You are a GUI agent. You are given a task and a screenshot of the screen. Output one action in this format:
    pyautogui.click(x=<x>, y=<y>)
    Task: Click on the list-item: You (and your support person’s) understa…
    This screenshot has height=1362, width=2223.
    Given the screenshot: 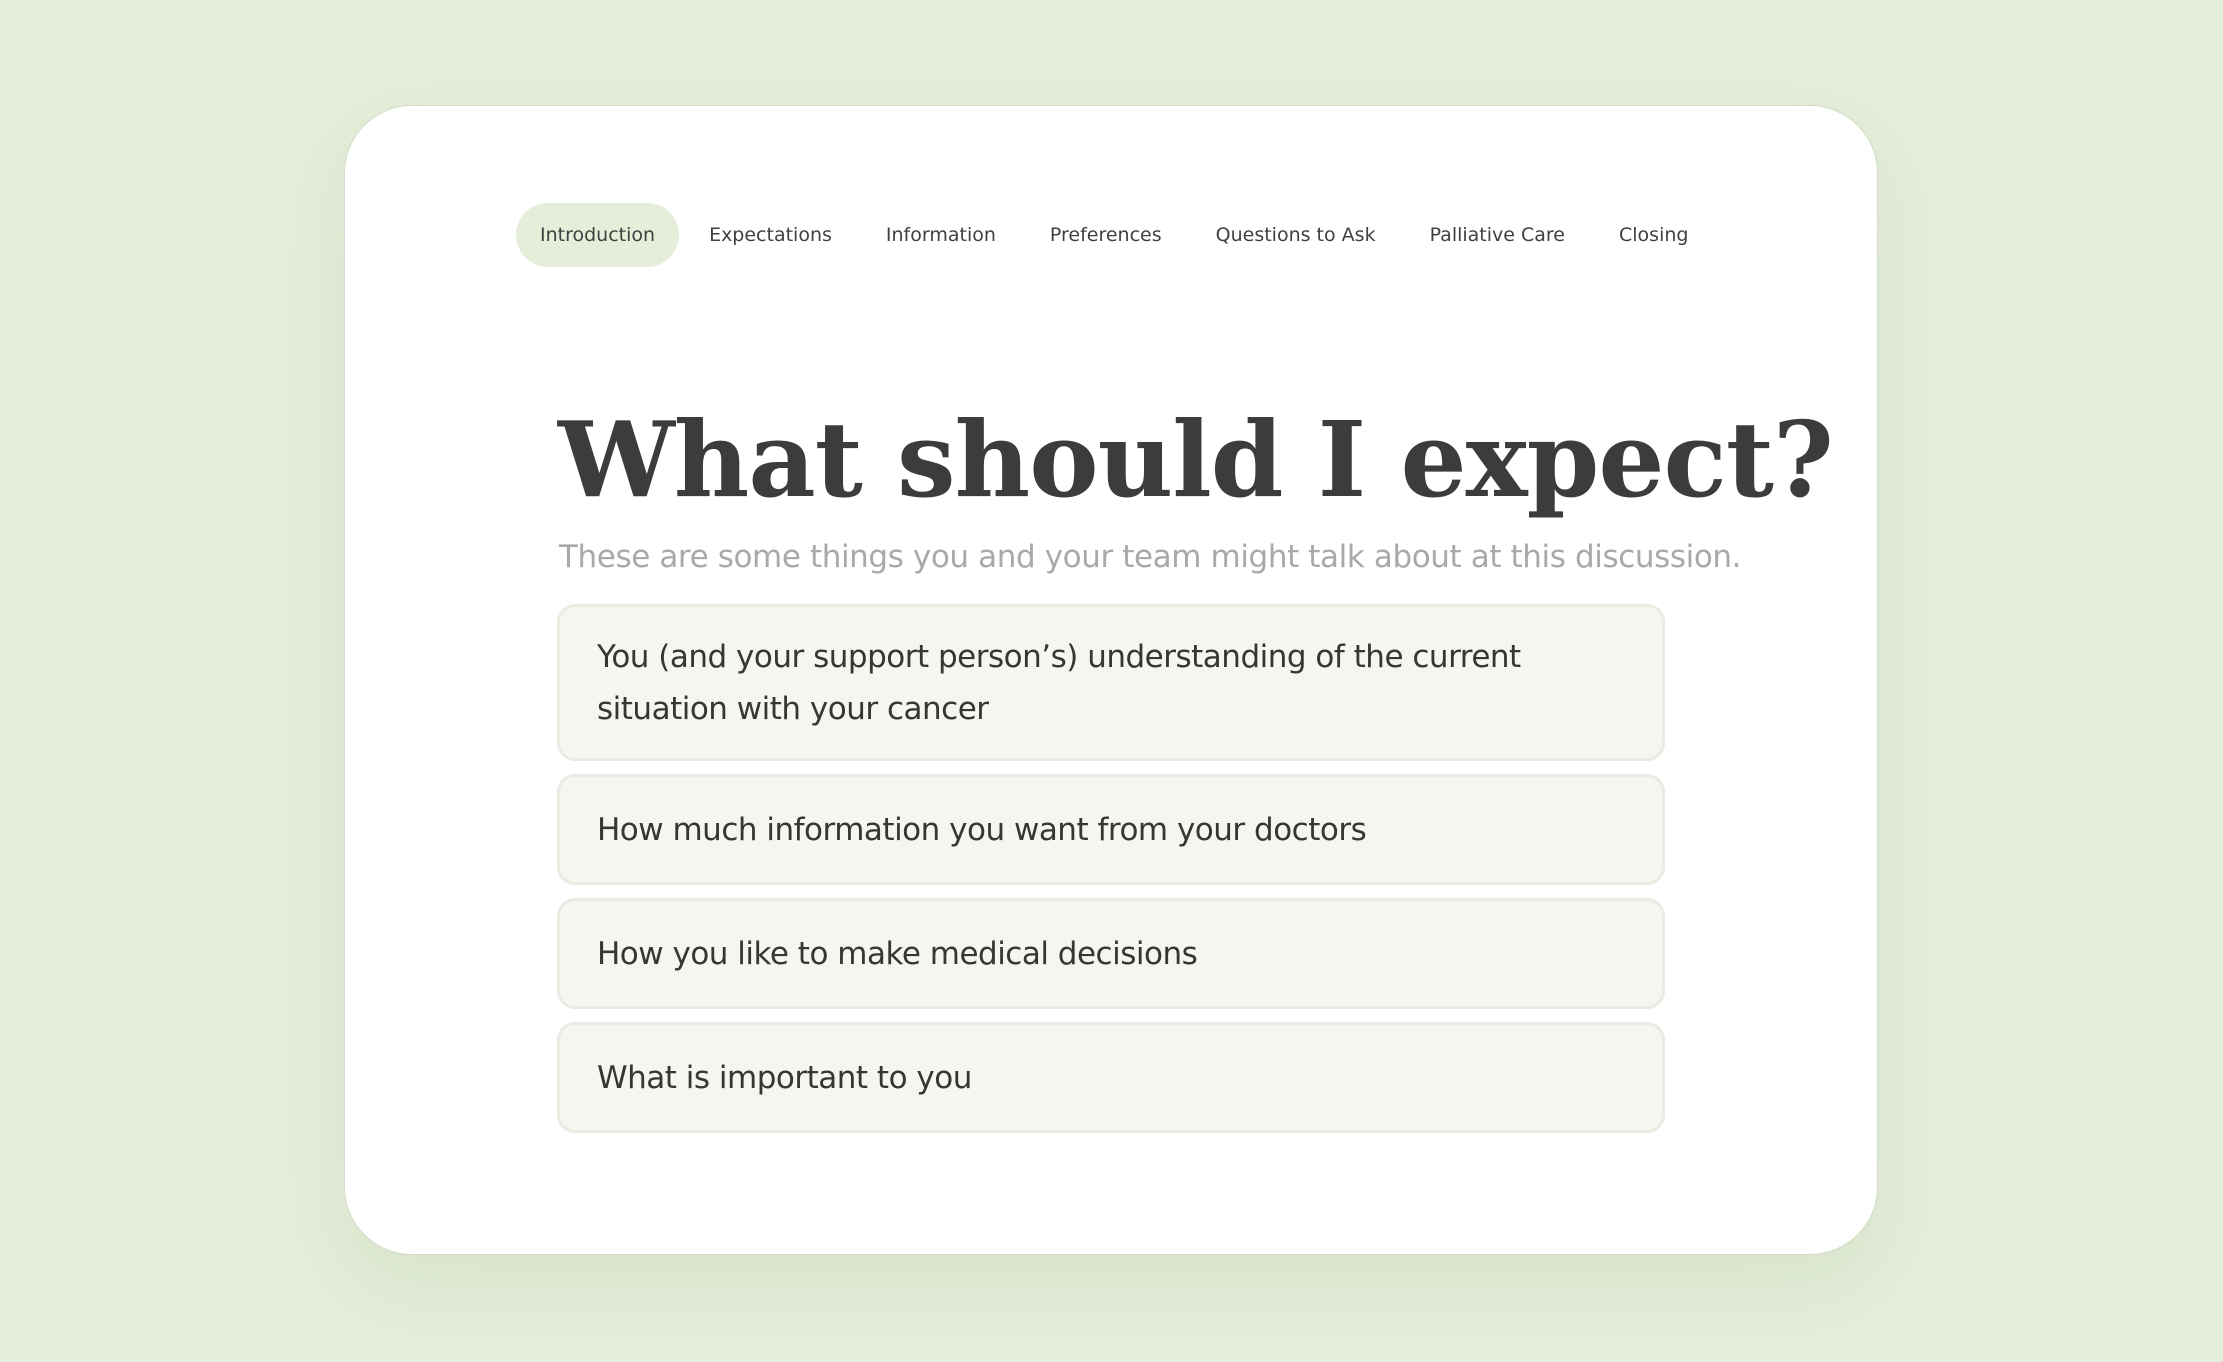 What is the action you would take?
    pyautogui.click(x=1111, y=682)
    